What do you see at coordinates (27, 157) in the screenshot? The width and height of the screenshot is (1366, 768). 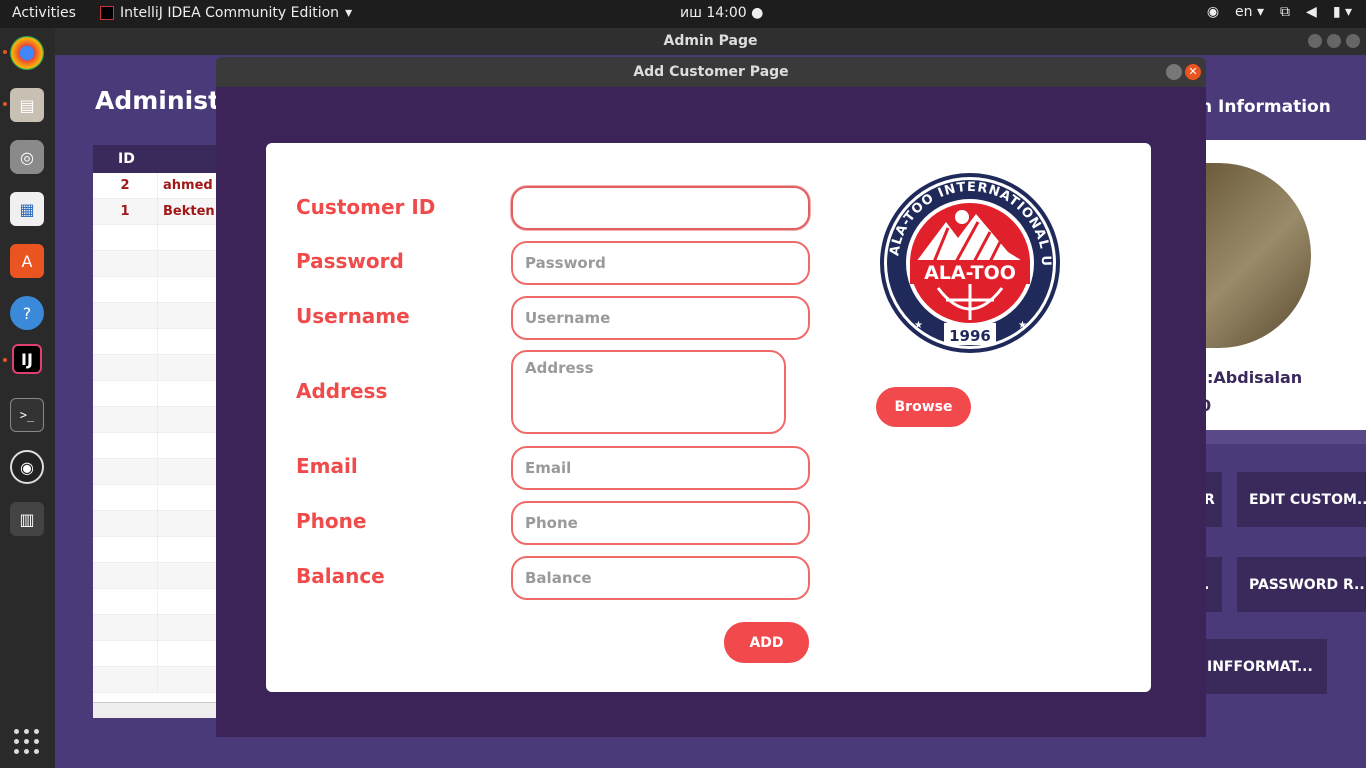 I see `rhythmbox-icon: ◎` at bounding box center [27, 157].